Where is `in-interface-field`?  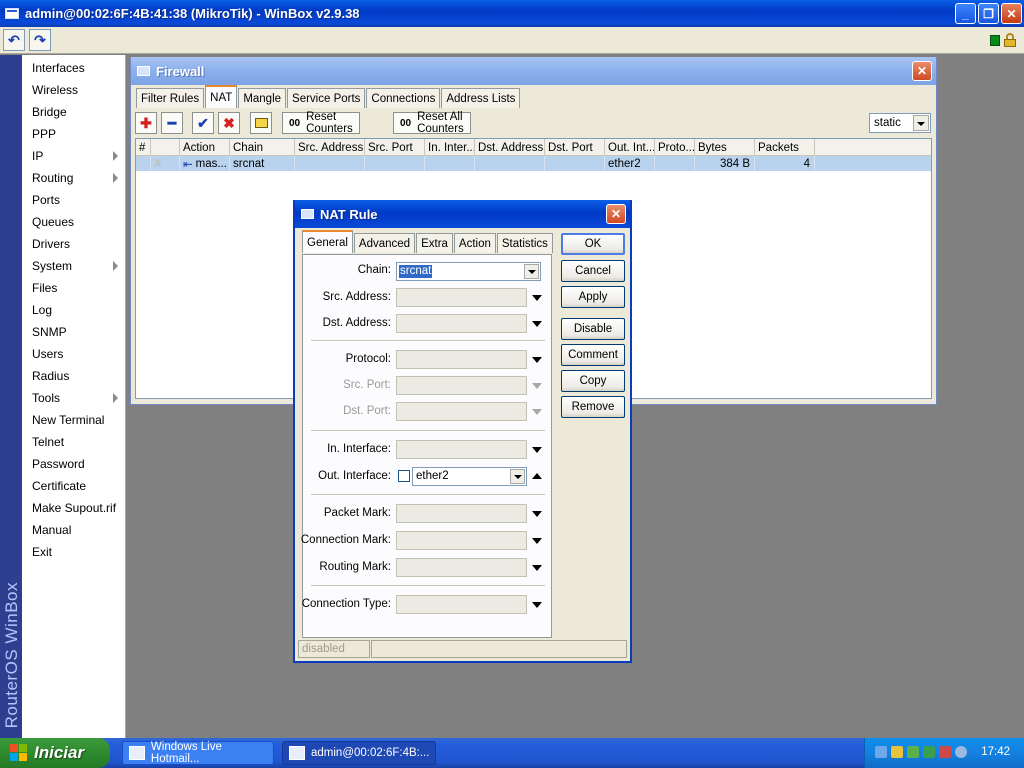
in-interface-field is located at coordinates (461, 449).